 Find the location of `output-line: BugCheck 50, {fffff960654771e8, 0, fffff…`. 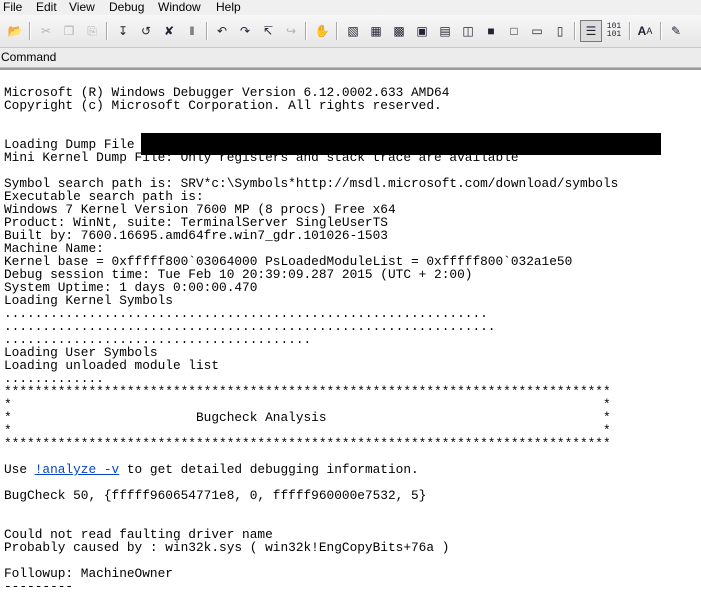

output-line: BugCheck 50, {fffff960654771e8, 0, fffff… is located at coordinates (215, 495).